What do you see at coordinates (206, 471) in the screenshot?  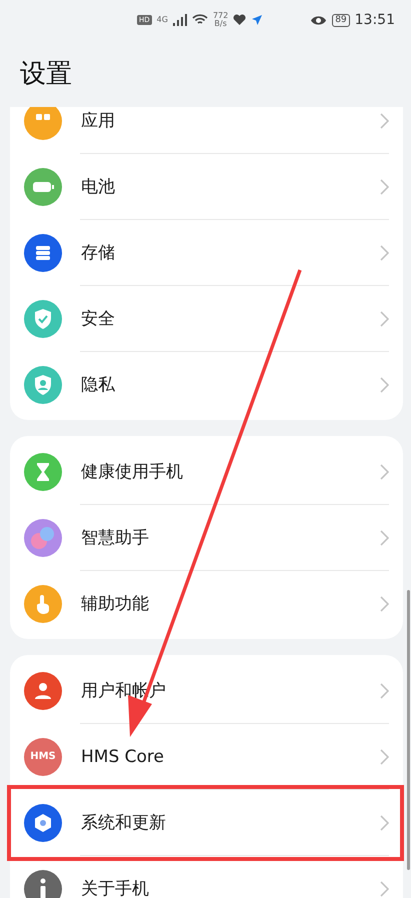 I see `settings-item: 健康使用手机` at bounding box center [206, 471].